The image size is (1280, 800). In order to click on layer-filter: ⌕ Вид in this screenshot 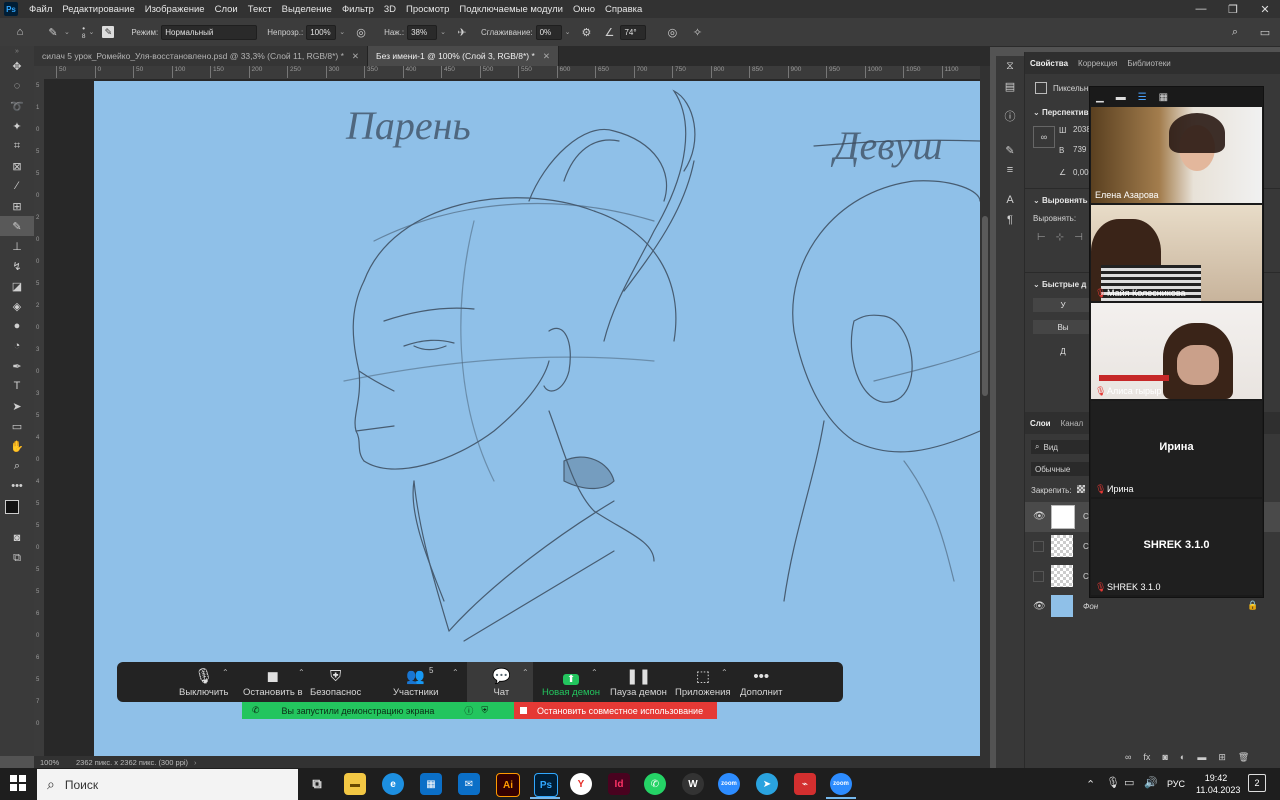, I will do `click(1061, 447)`.